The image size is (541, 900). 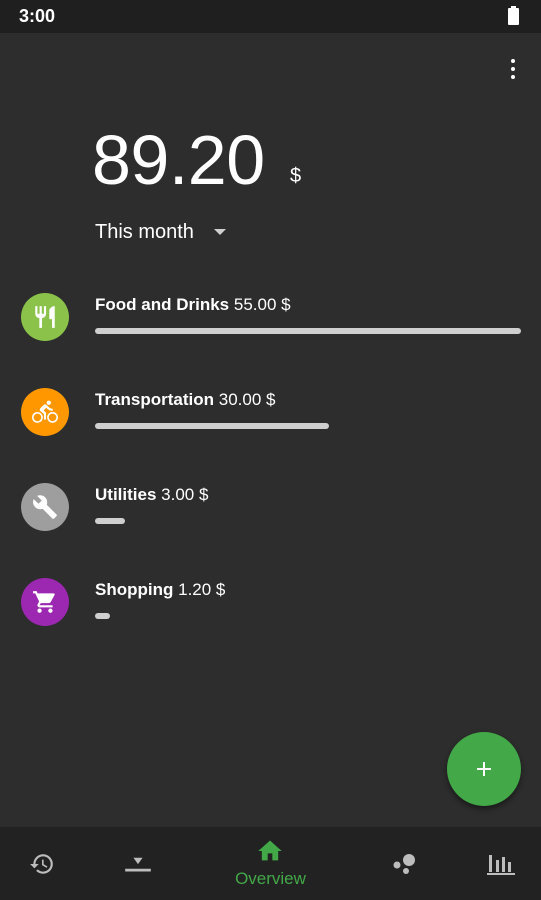 I want to click on category-row-food-and-drinks: Food and Drinks 55.00 $, so click(x=270, y=323).